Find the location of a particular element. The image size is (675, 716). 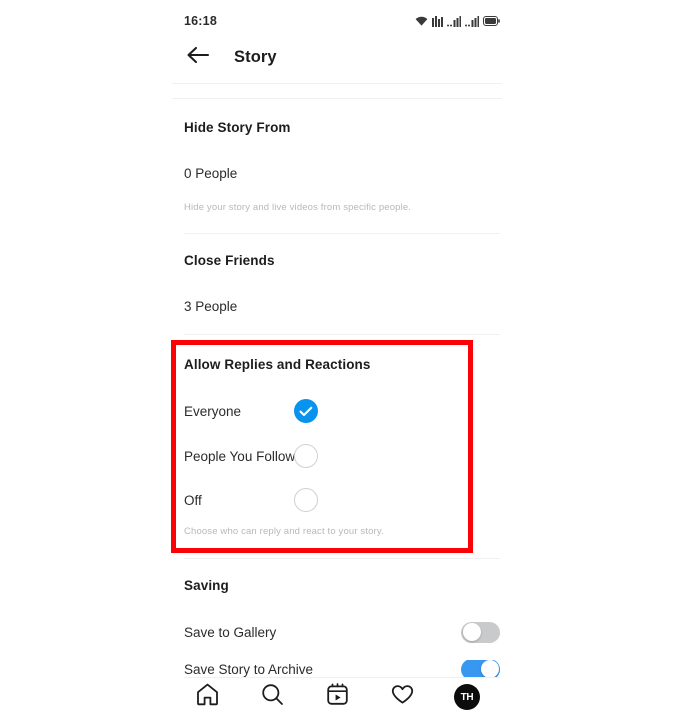

battery-icon is located at coordinates (491, 21).